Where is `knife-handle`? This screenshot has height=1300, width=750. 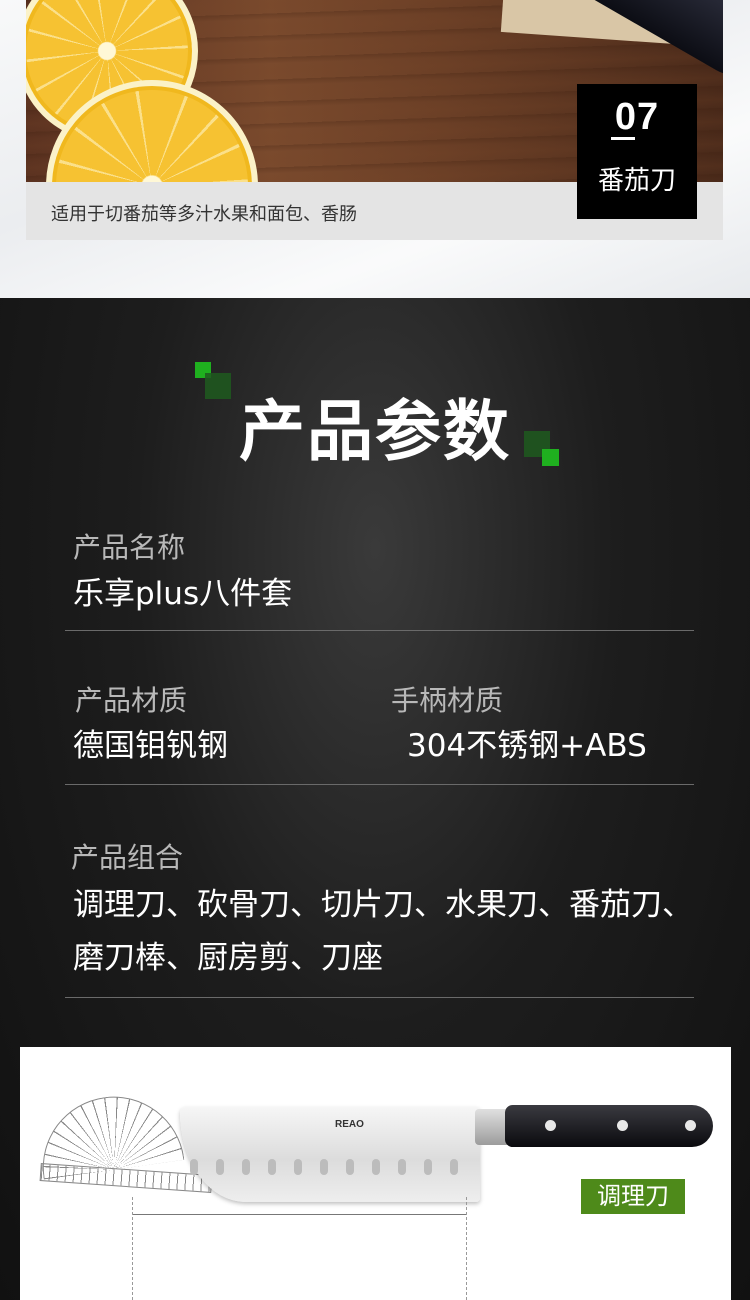
knife-handle is located at coordinates (609, 1126).